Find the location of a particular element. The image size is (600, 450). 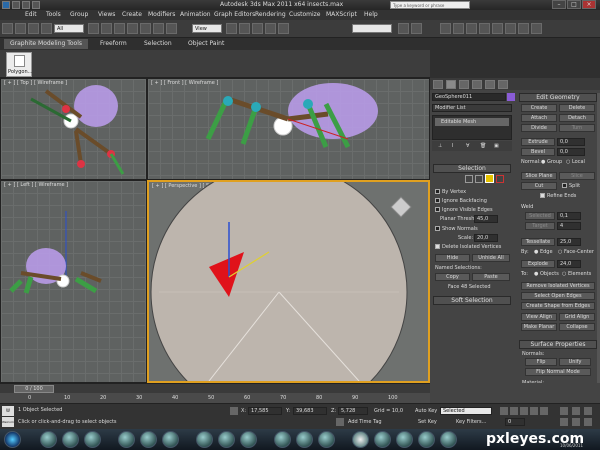

app-icon is located at coordinates (6, 5).